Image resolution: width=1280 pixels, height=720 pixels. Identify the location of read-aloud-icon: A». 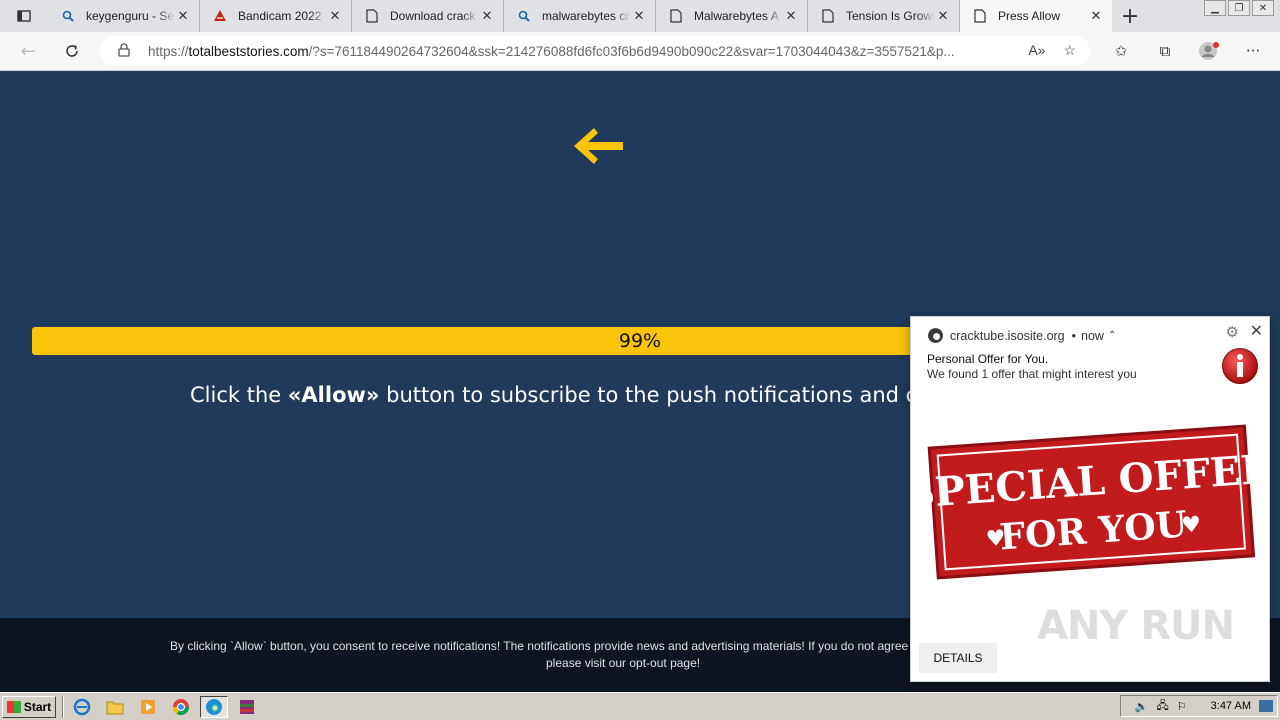
(1036, 50).